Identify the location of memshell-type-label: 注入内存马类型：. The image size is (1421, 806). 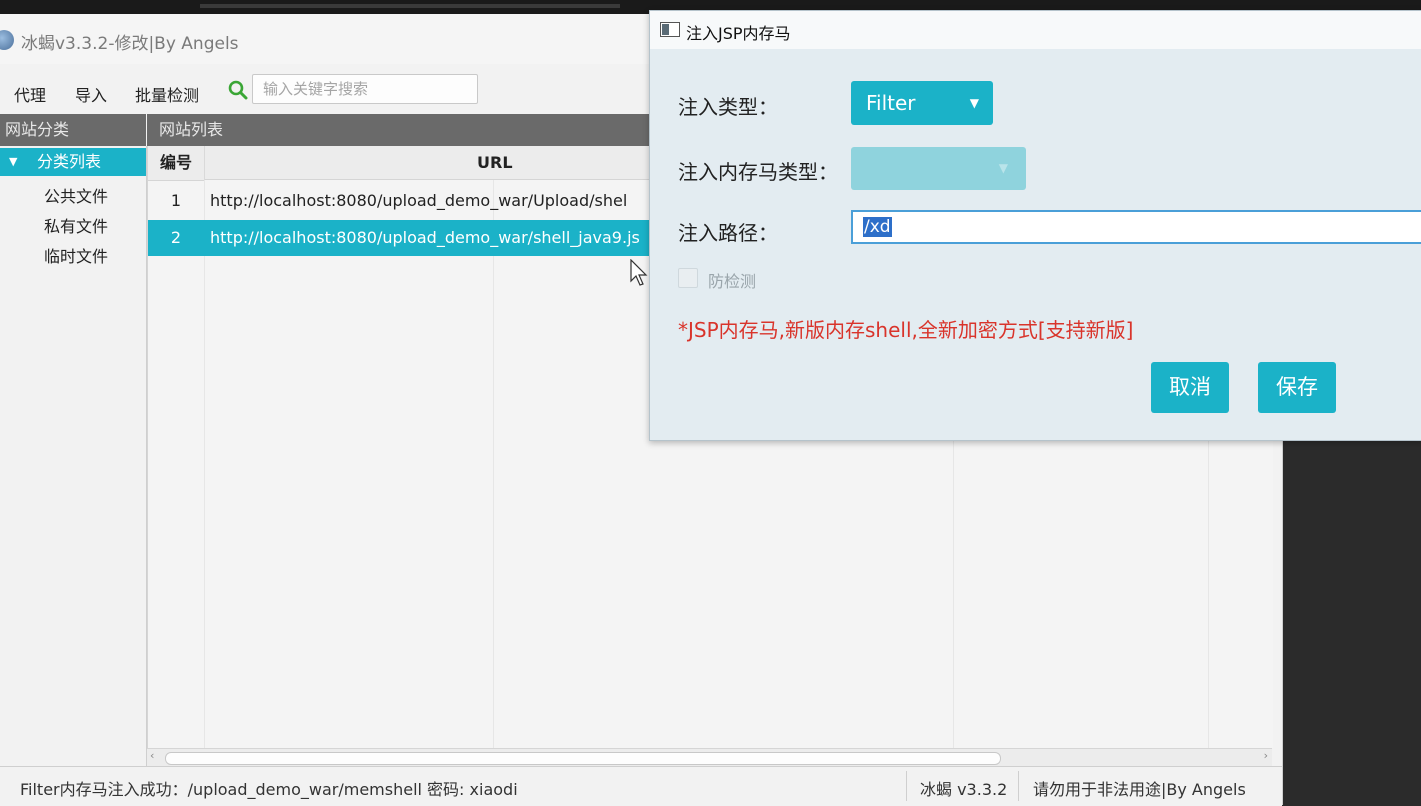
(758, 172).